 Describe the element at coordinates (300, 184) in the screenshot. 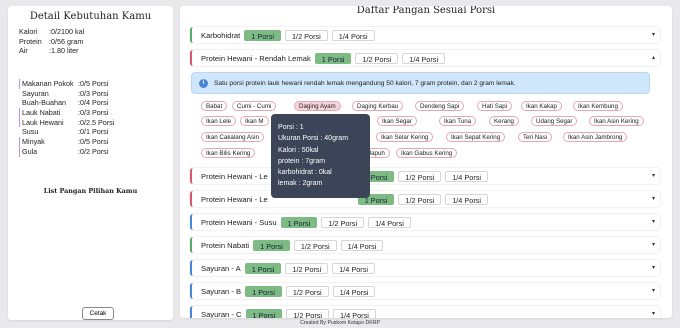

I see `tooltip-fat: lemak : 2gram` at that location.